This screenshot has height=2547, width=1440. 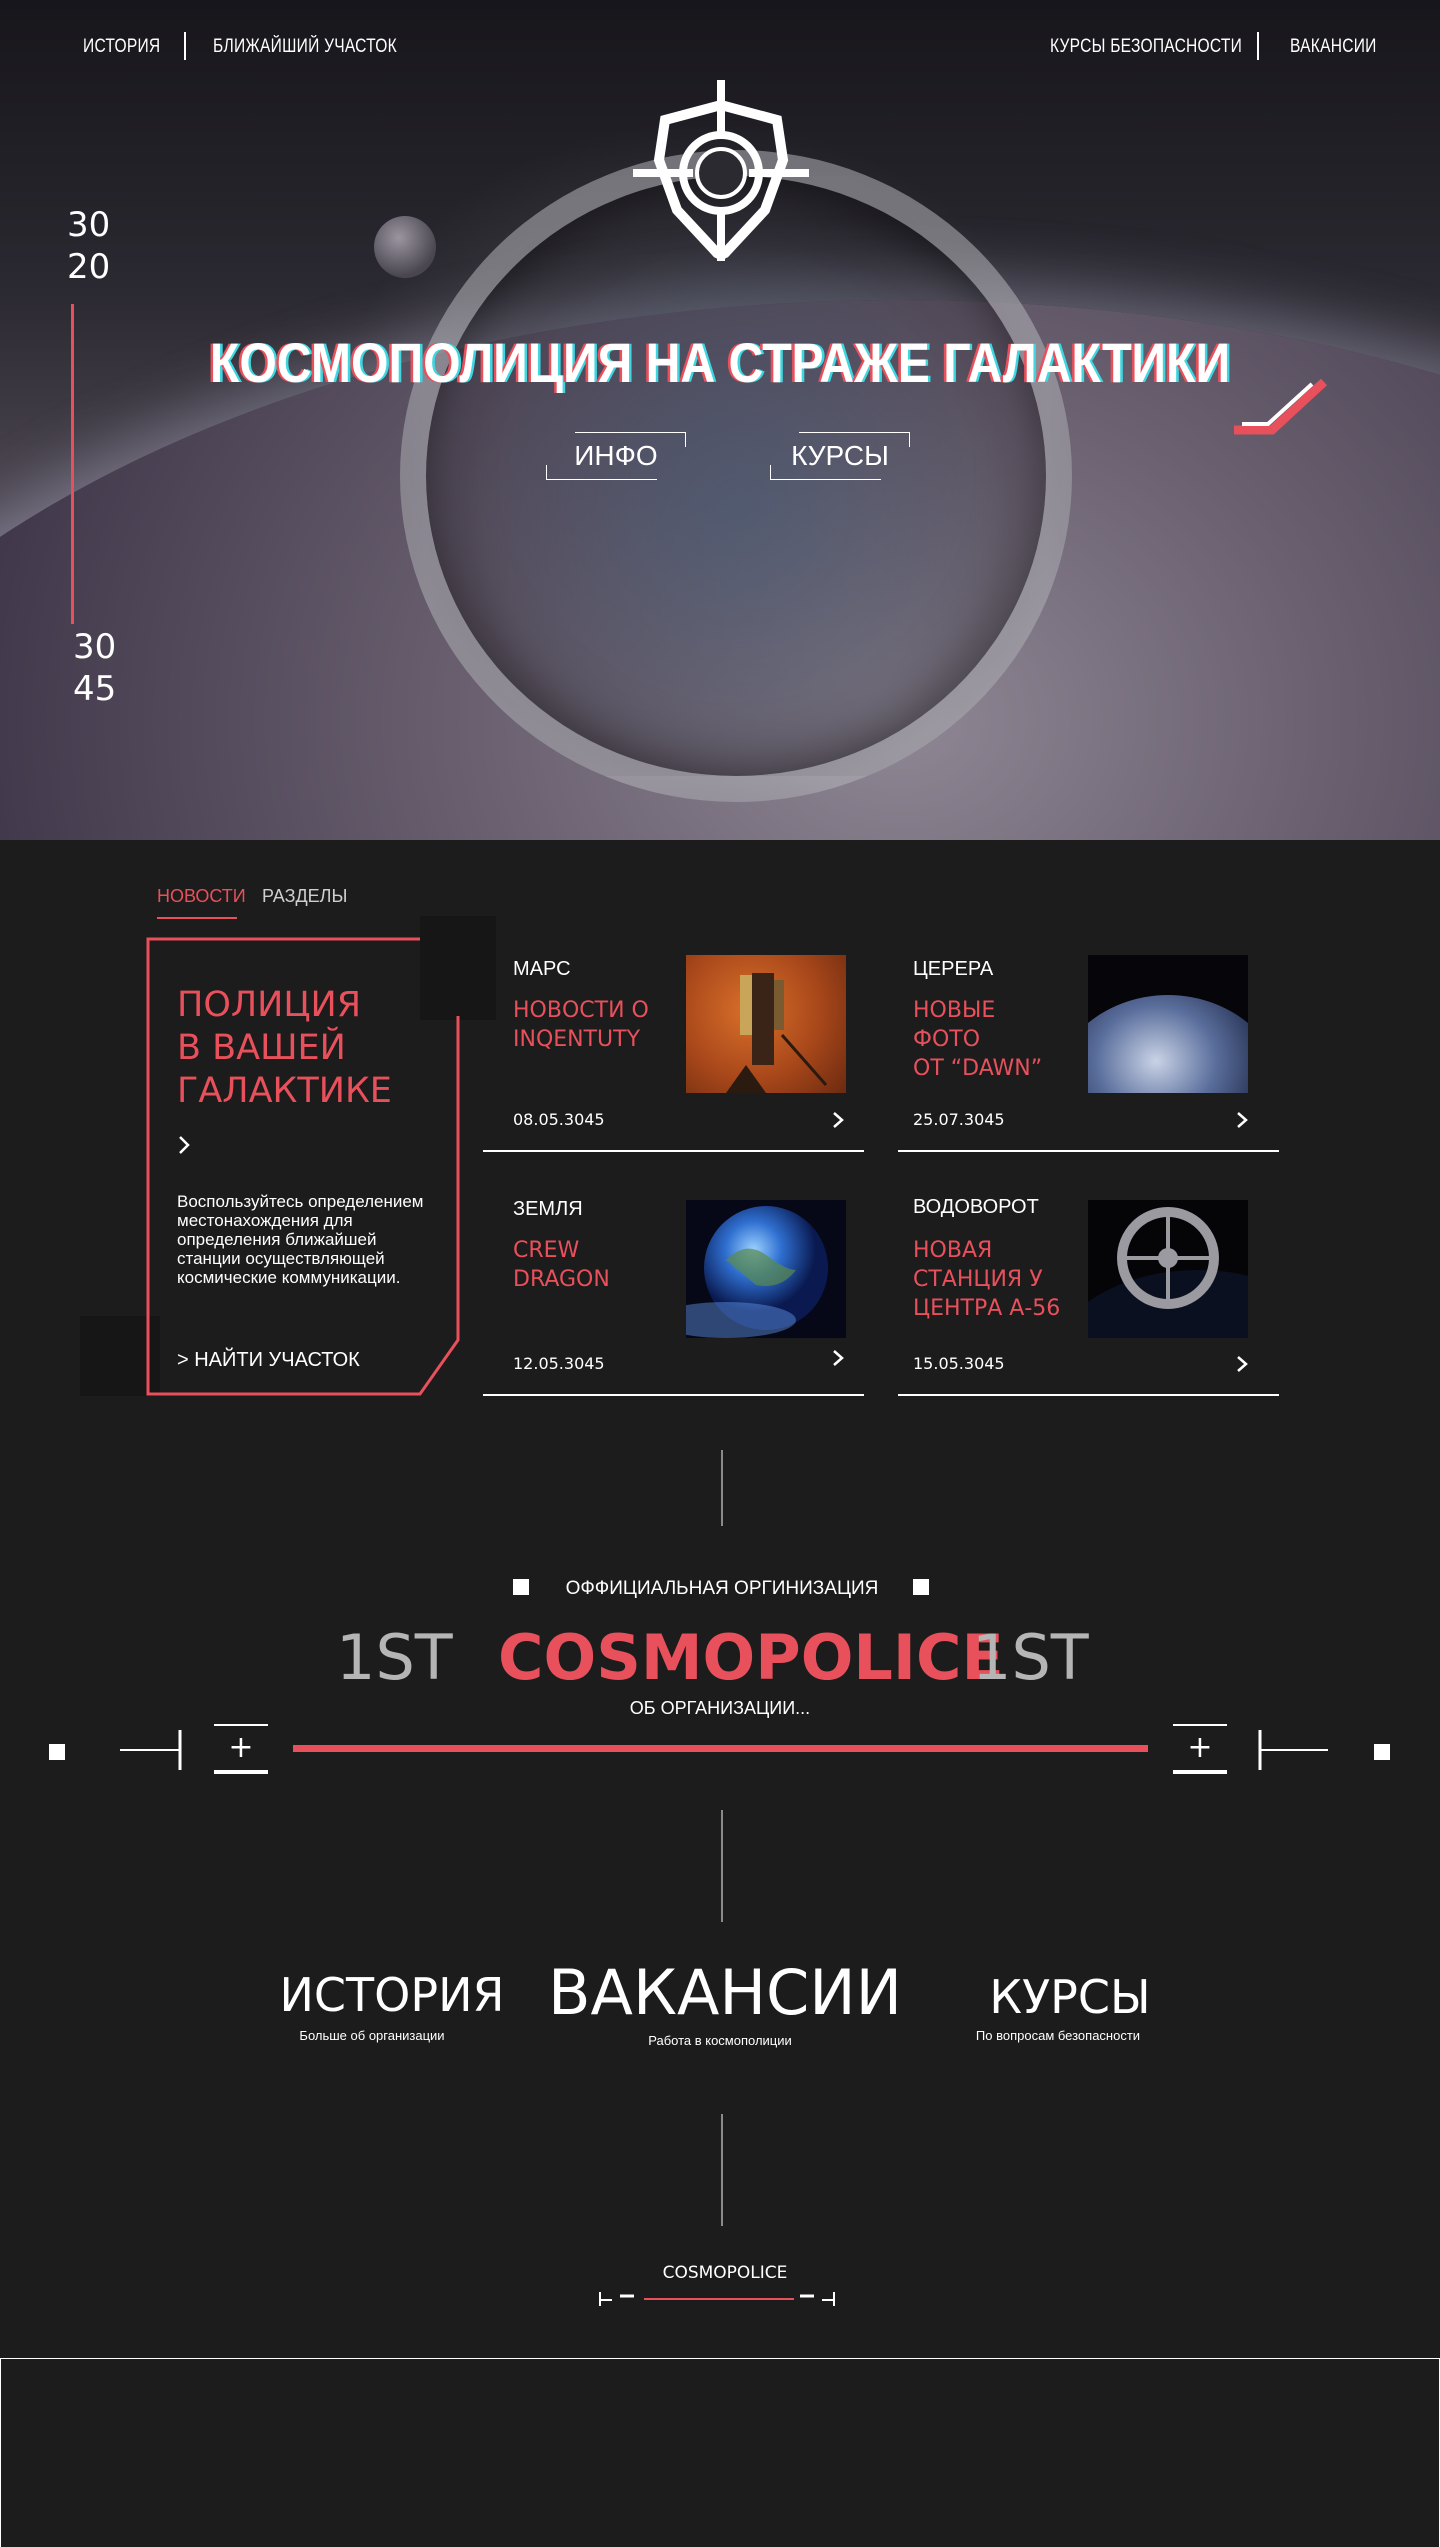 What do you see at coordinates (201, 896) in the screenshot?
I see `tab-news: НОВОСТИ` at bounding box center [201, 896].